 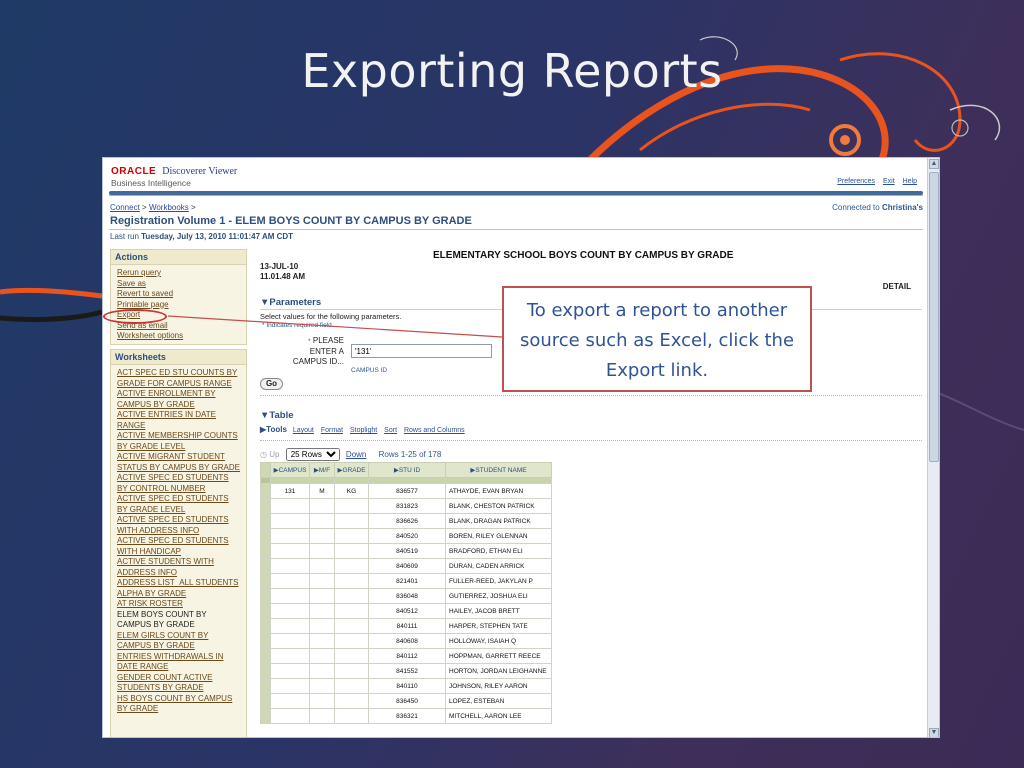 What do you see at coordinates (178, 284) in the screenshot?
I see `action-save-as-link: Save as` at bounding box center [178, 284].